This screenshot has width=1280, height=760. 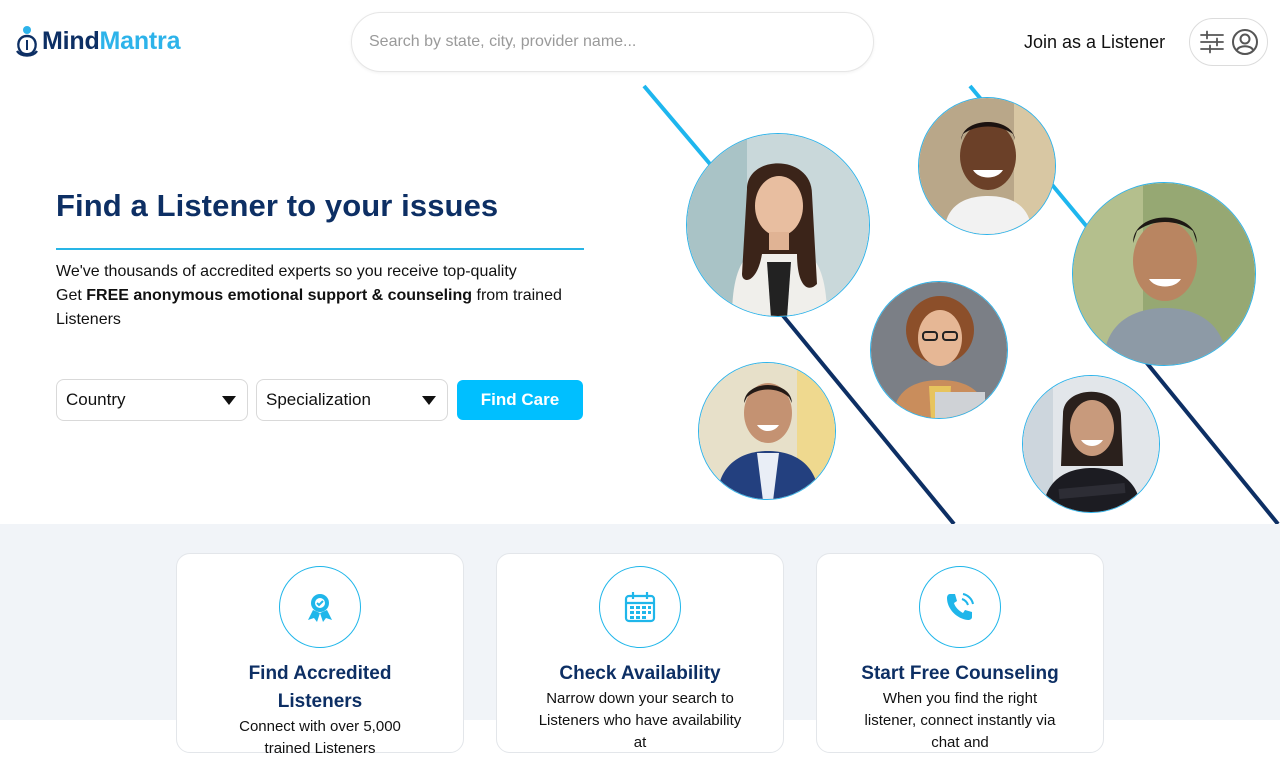 I want to click on find-care-button: Find Care, so click(x=520, y=400).